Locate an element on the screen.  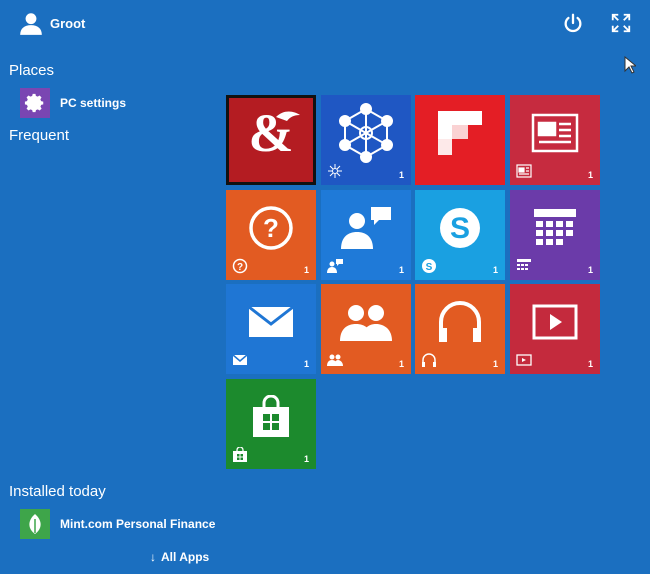
news-small-icon is located at coordinates (524, 171).